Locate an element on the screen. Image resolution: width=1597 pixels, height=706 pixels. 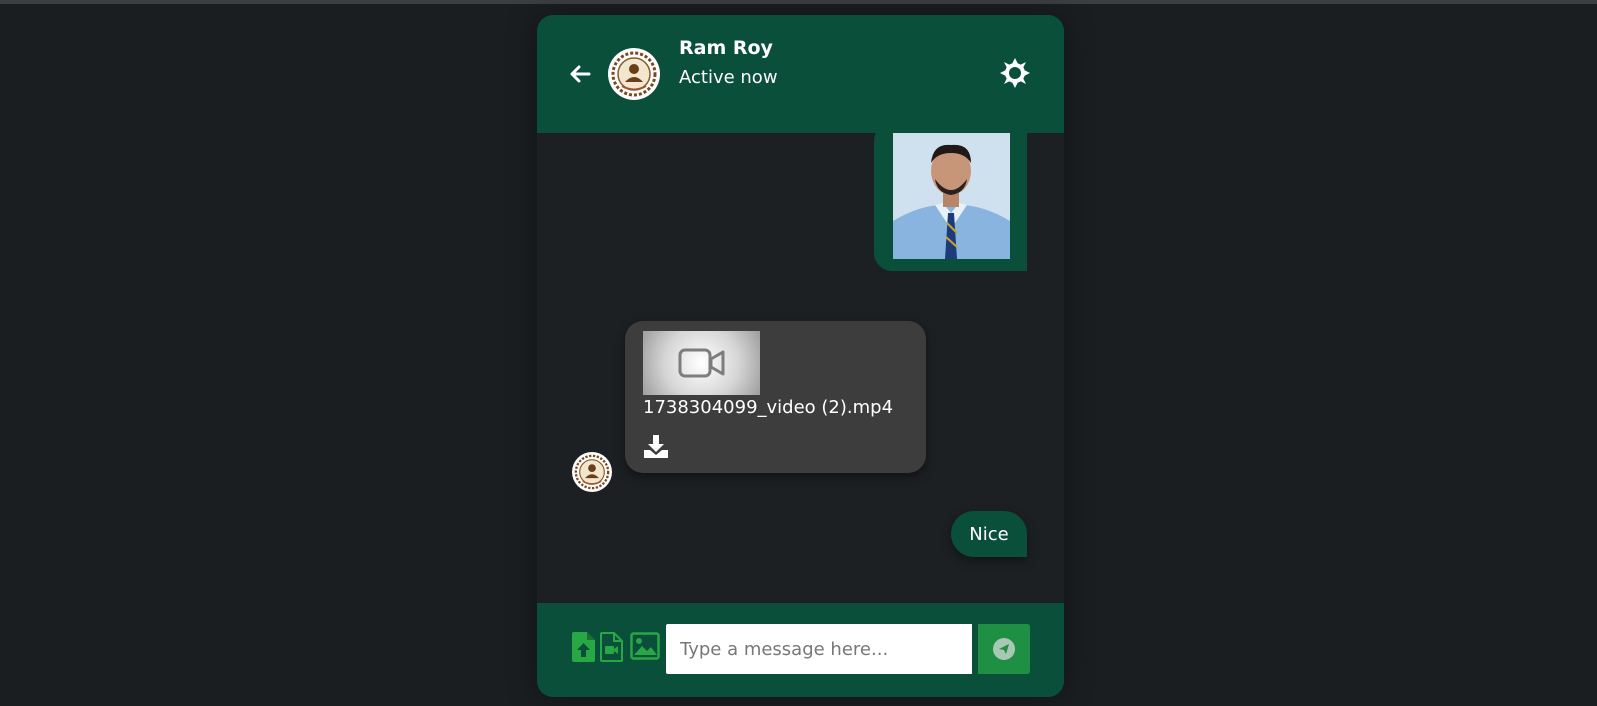
arrow-left-icon is located at coordinates (580, 74).